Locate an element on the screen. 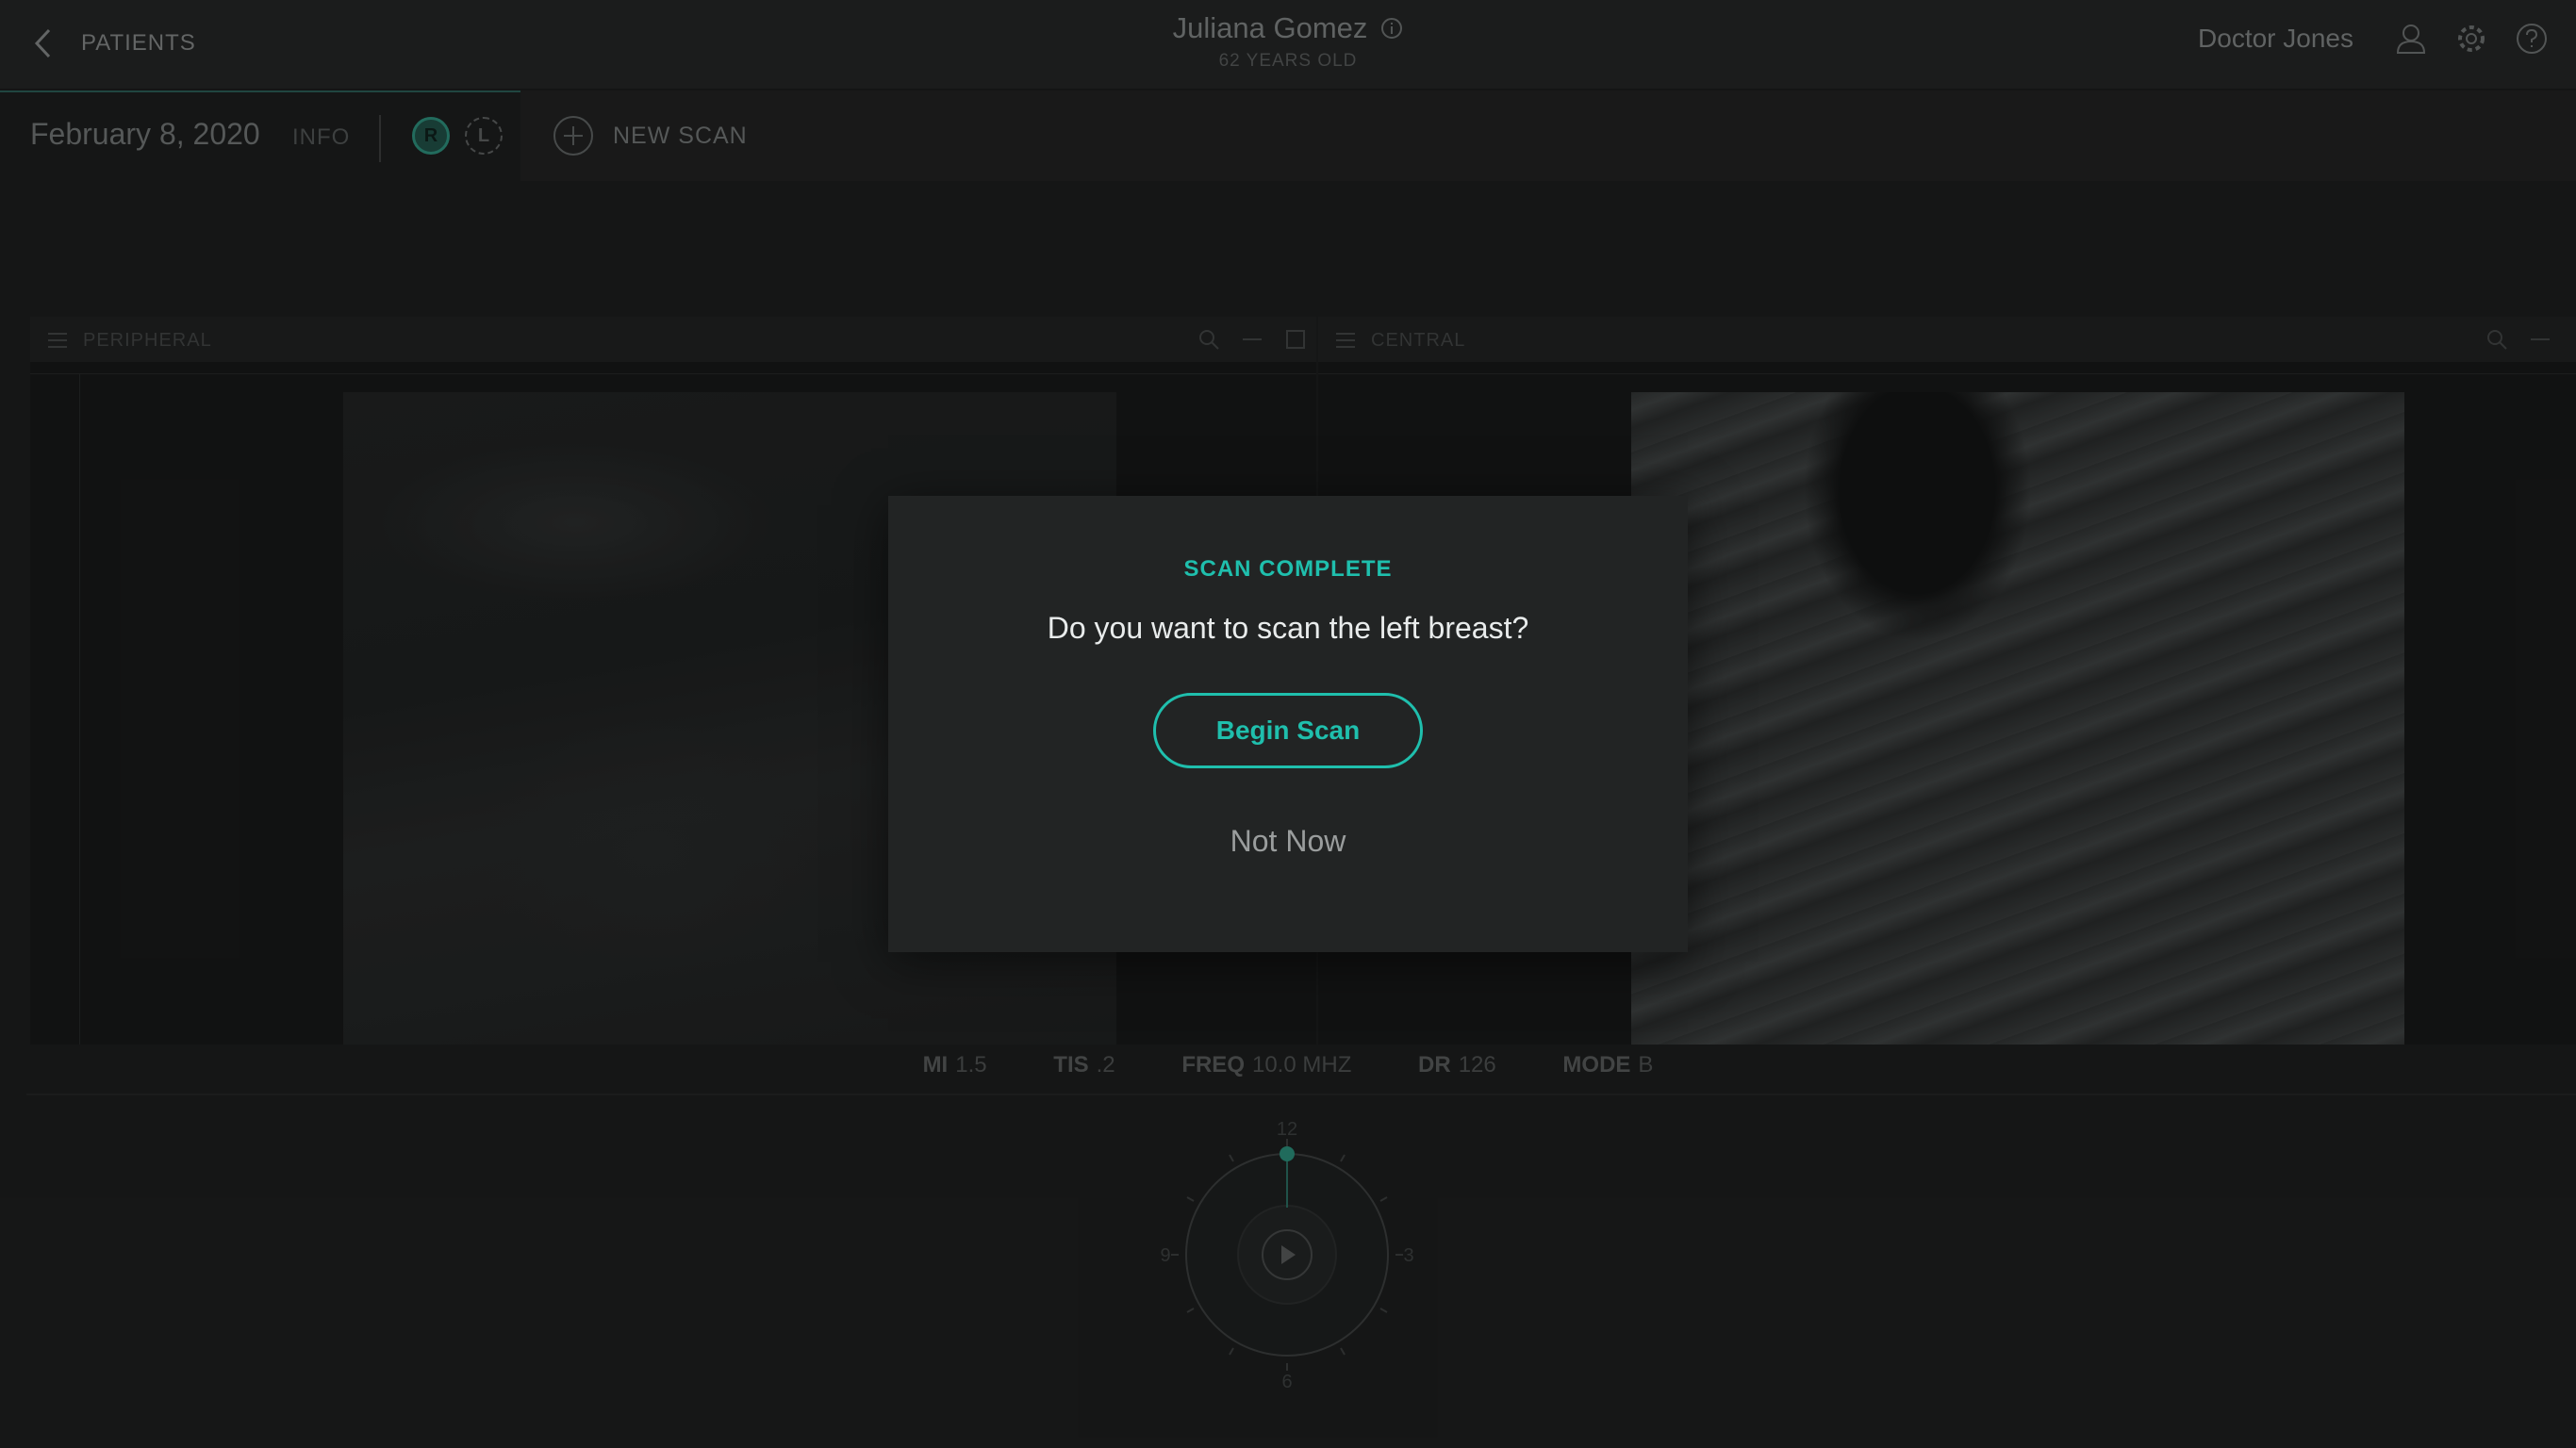 Image resolution: width=2576 pixels, height=1448 pixels. begin-scan-button: Begin Scan is located at coordinates (1288, 730).